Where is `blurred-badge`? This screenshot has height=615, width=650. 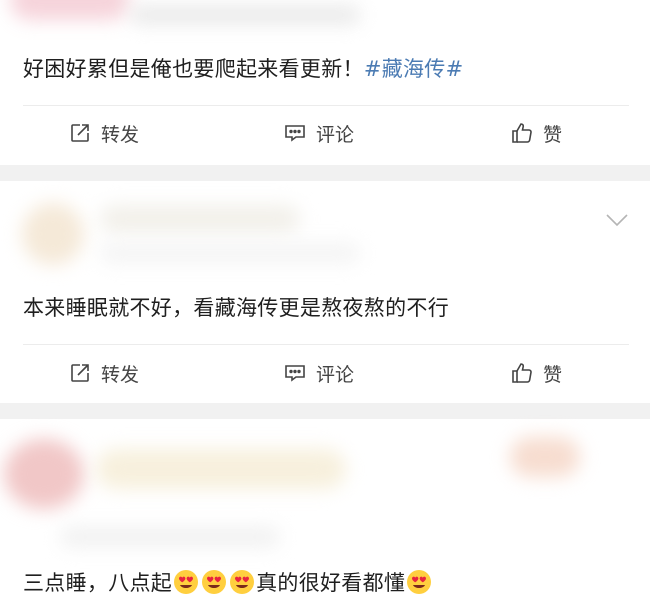
blurred-badge is located at coordinates (545, 457).